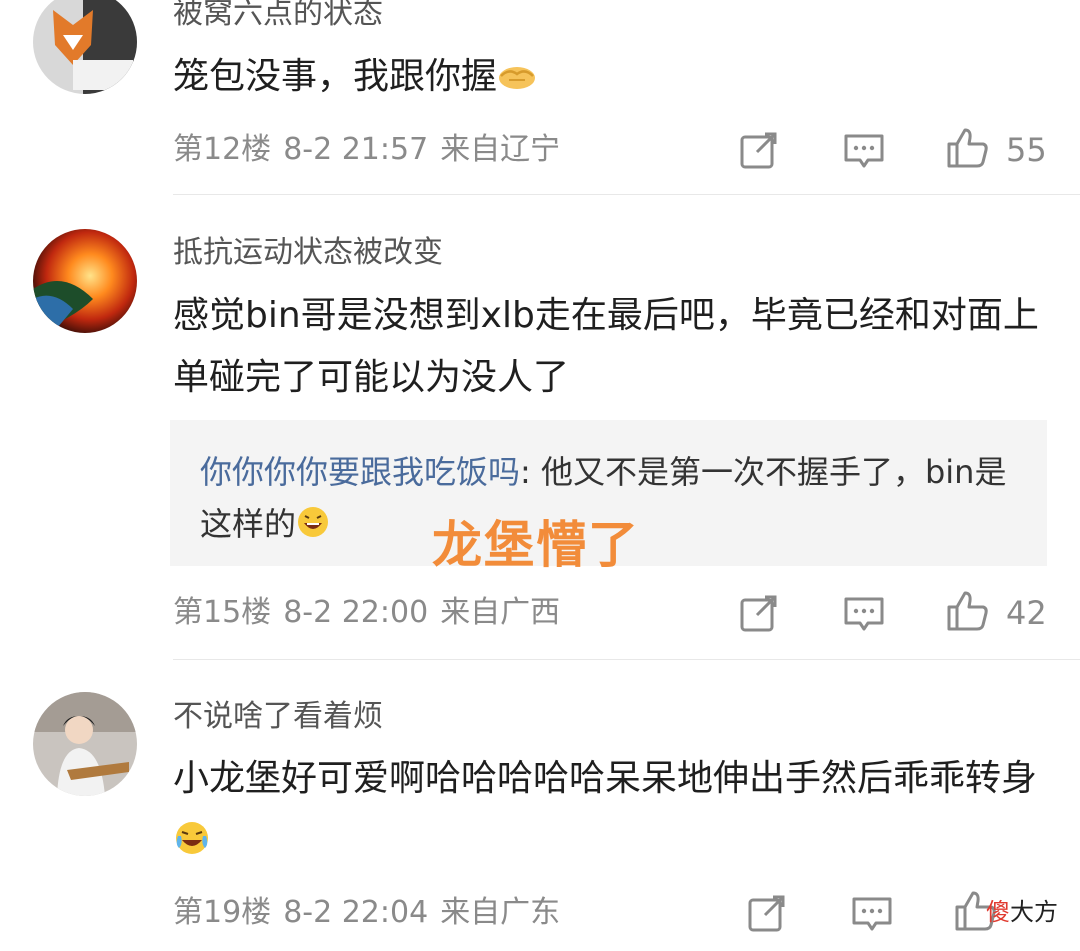 The image size is (1080, 951). Describe the element at coordinates (192, 845) in the screenshot. I see `laugh-cry-emoji` at that location.